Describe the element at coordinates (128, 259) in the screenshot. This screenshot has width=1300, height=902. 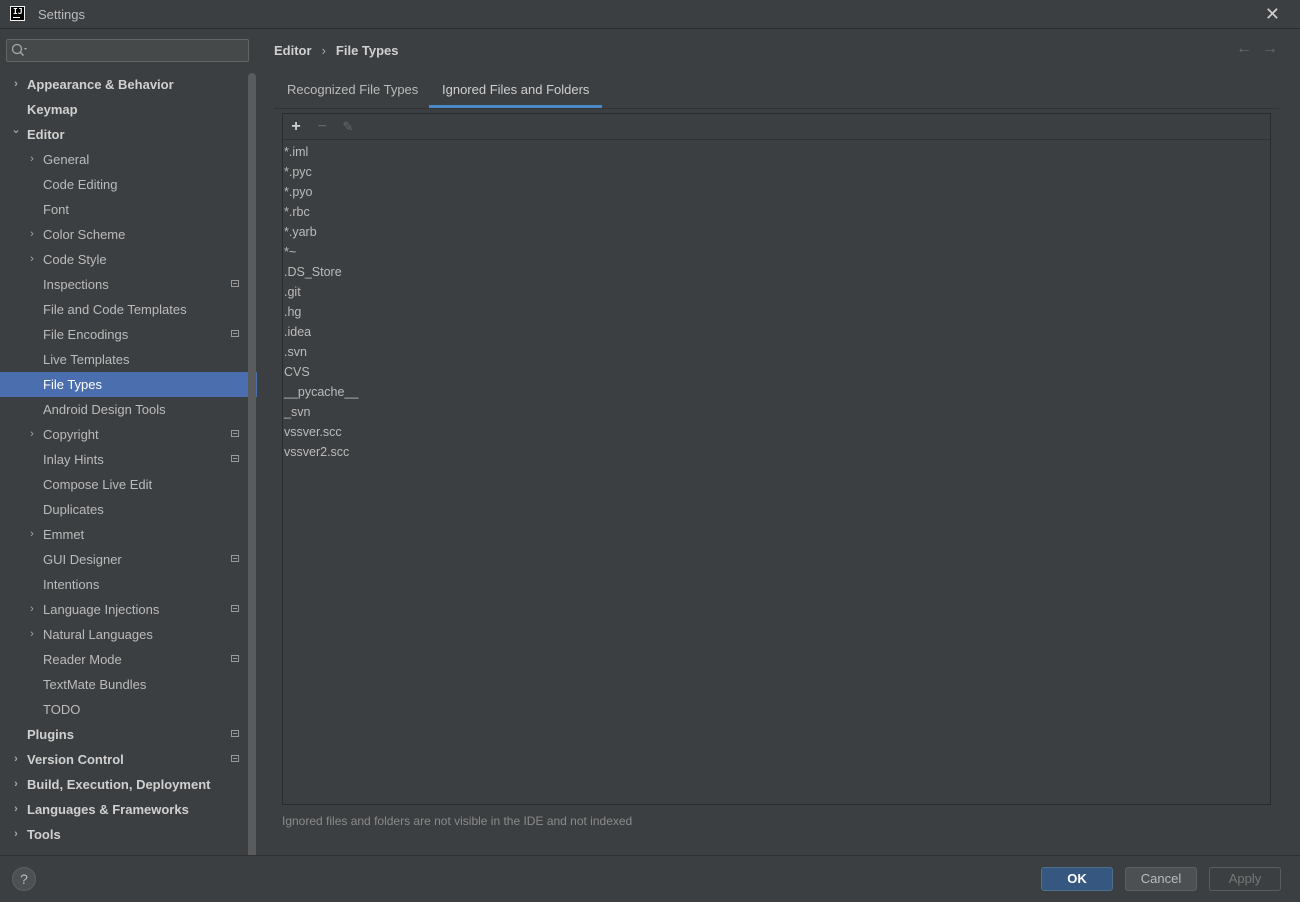
I see `sidebar-item-code-style: › Code Style` at that location.